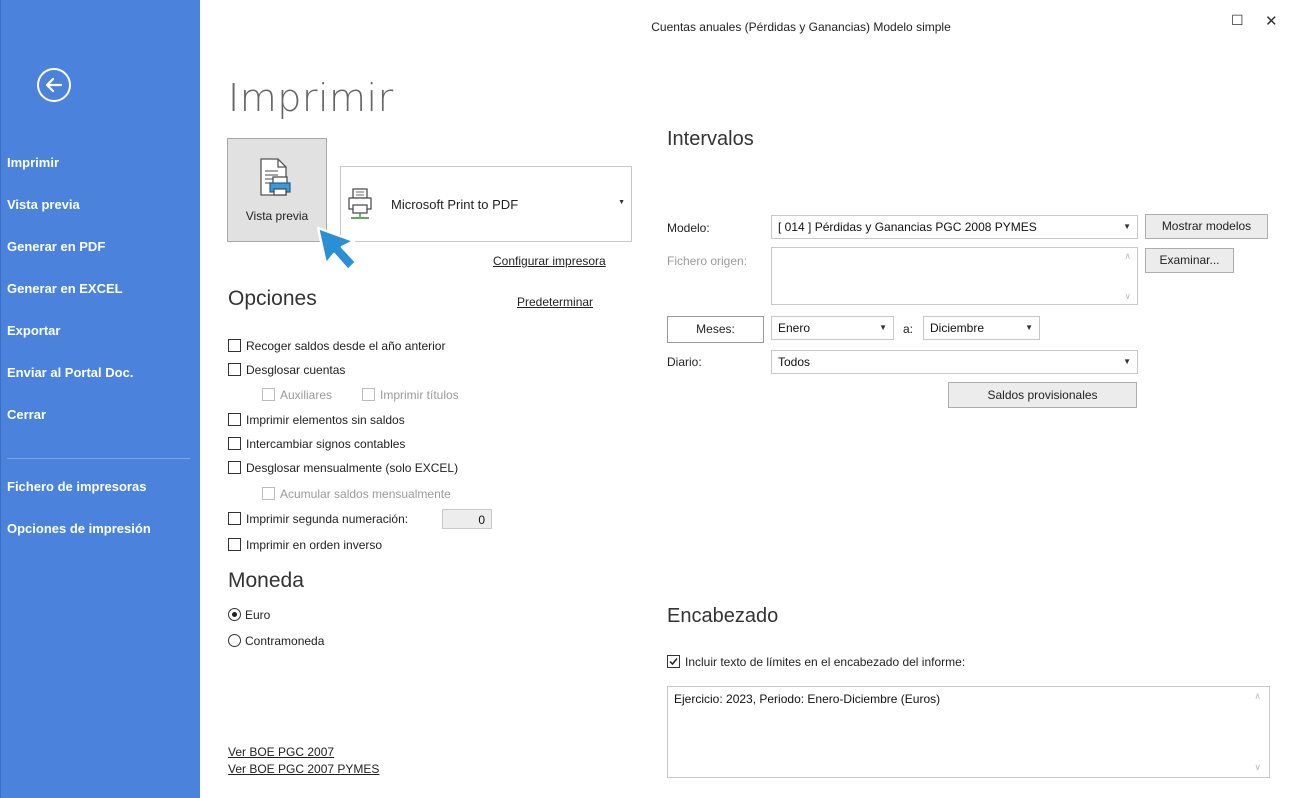  Describe the element at coordinates (684, 362) in the screenshot. I see `journal-label: Diario:` at that location.